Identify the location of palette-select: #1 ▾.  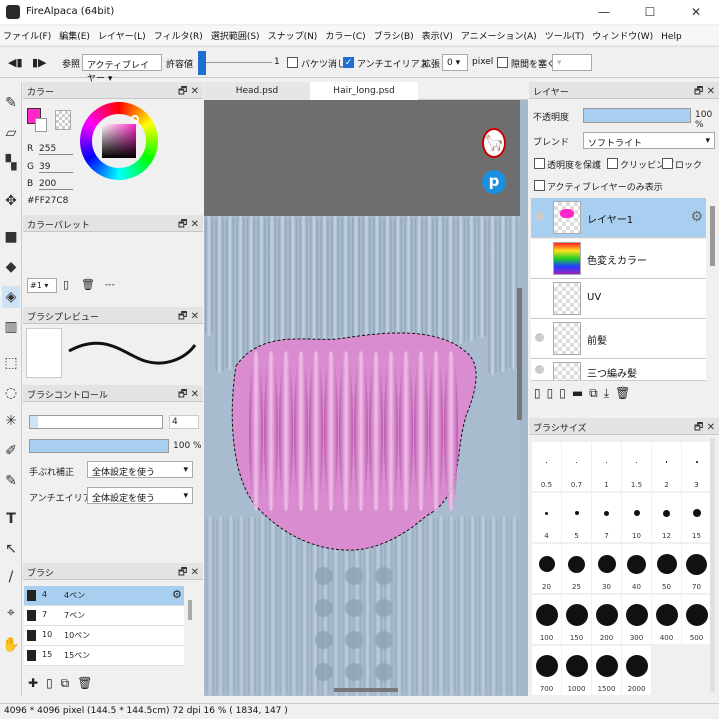
(42, 285).